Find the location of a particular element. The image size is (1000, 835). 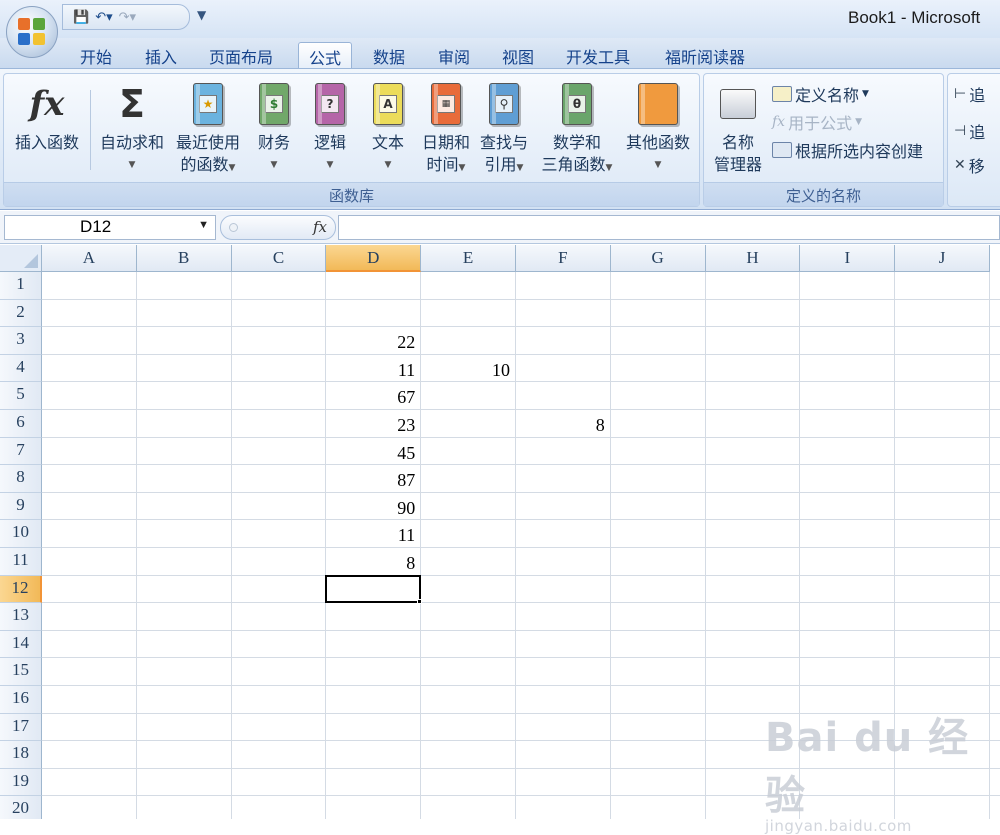

column-header-g: G is located at coordinates (658, 258).